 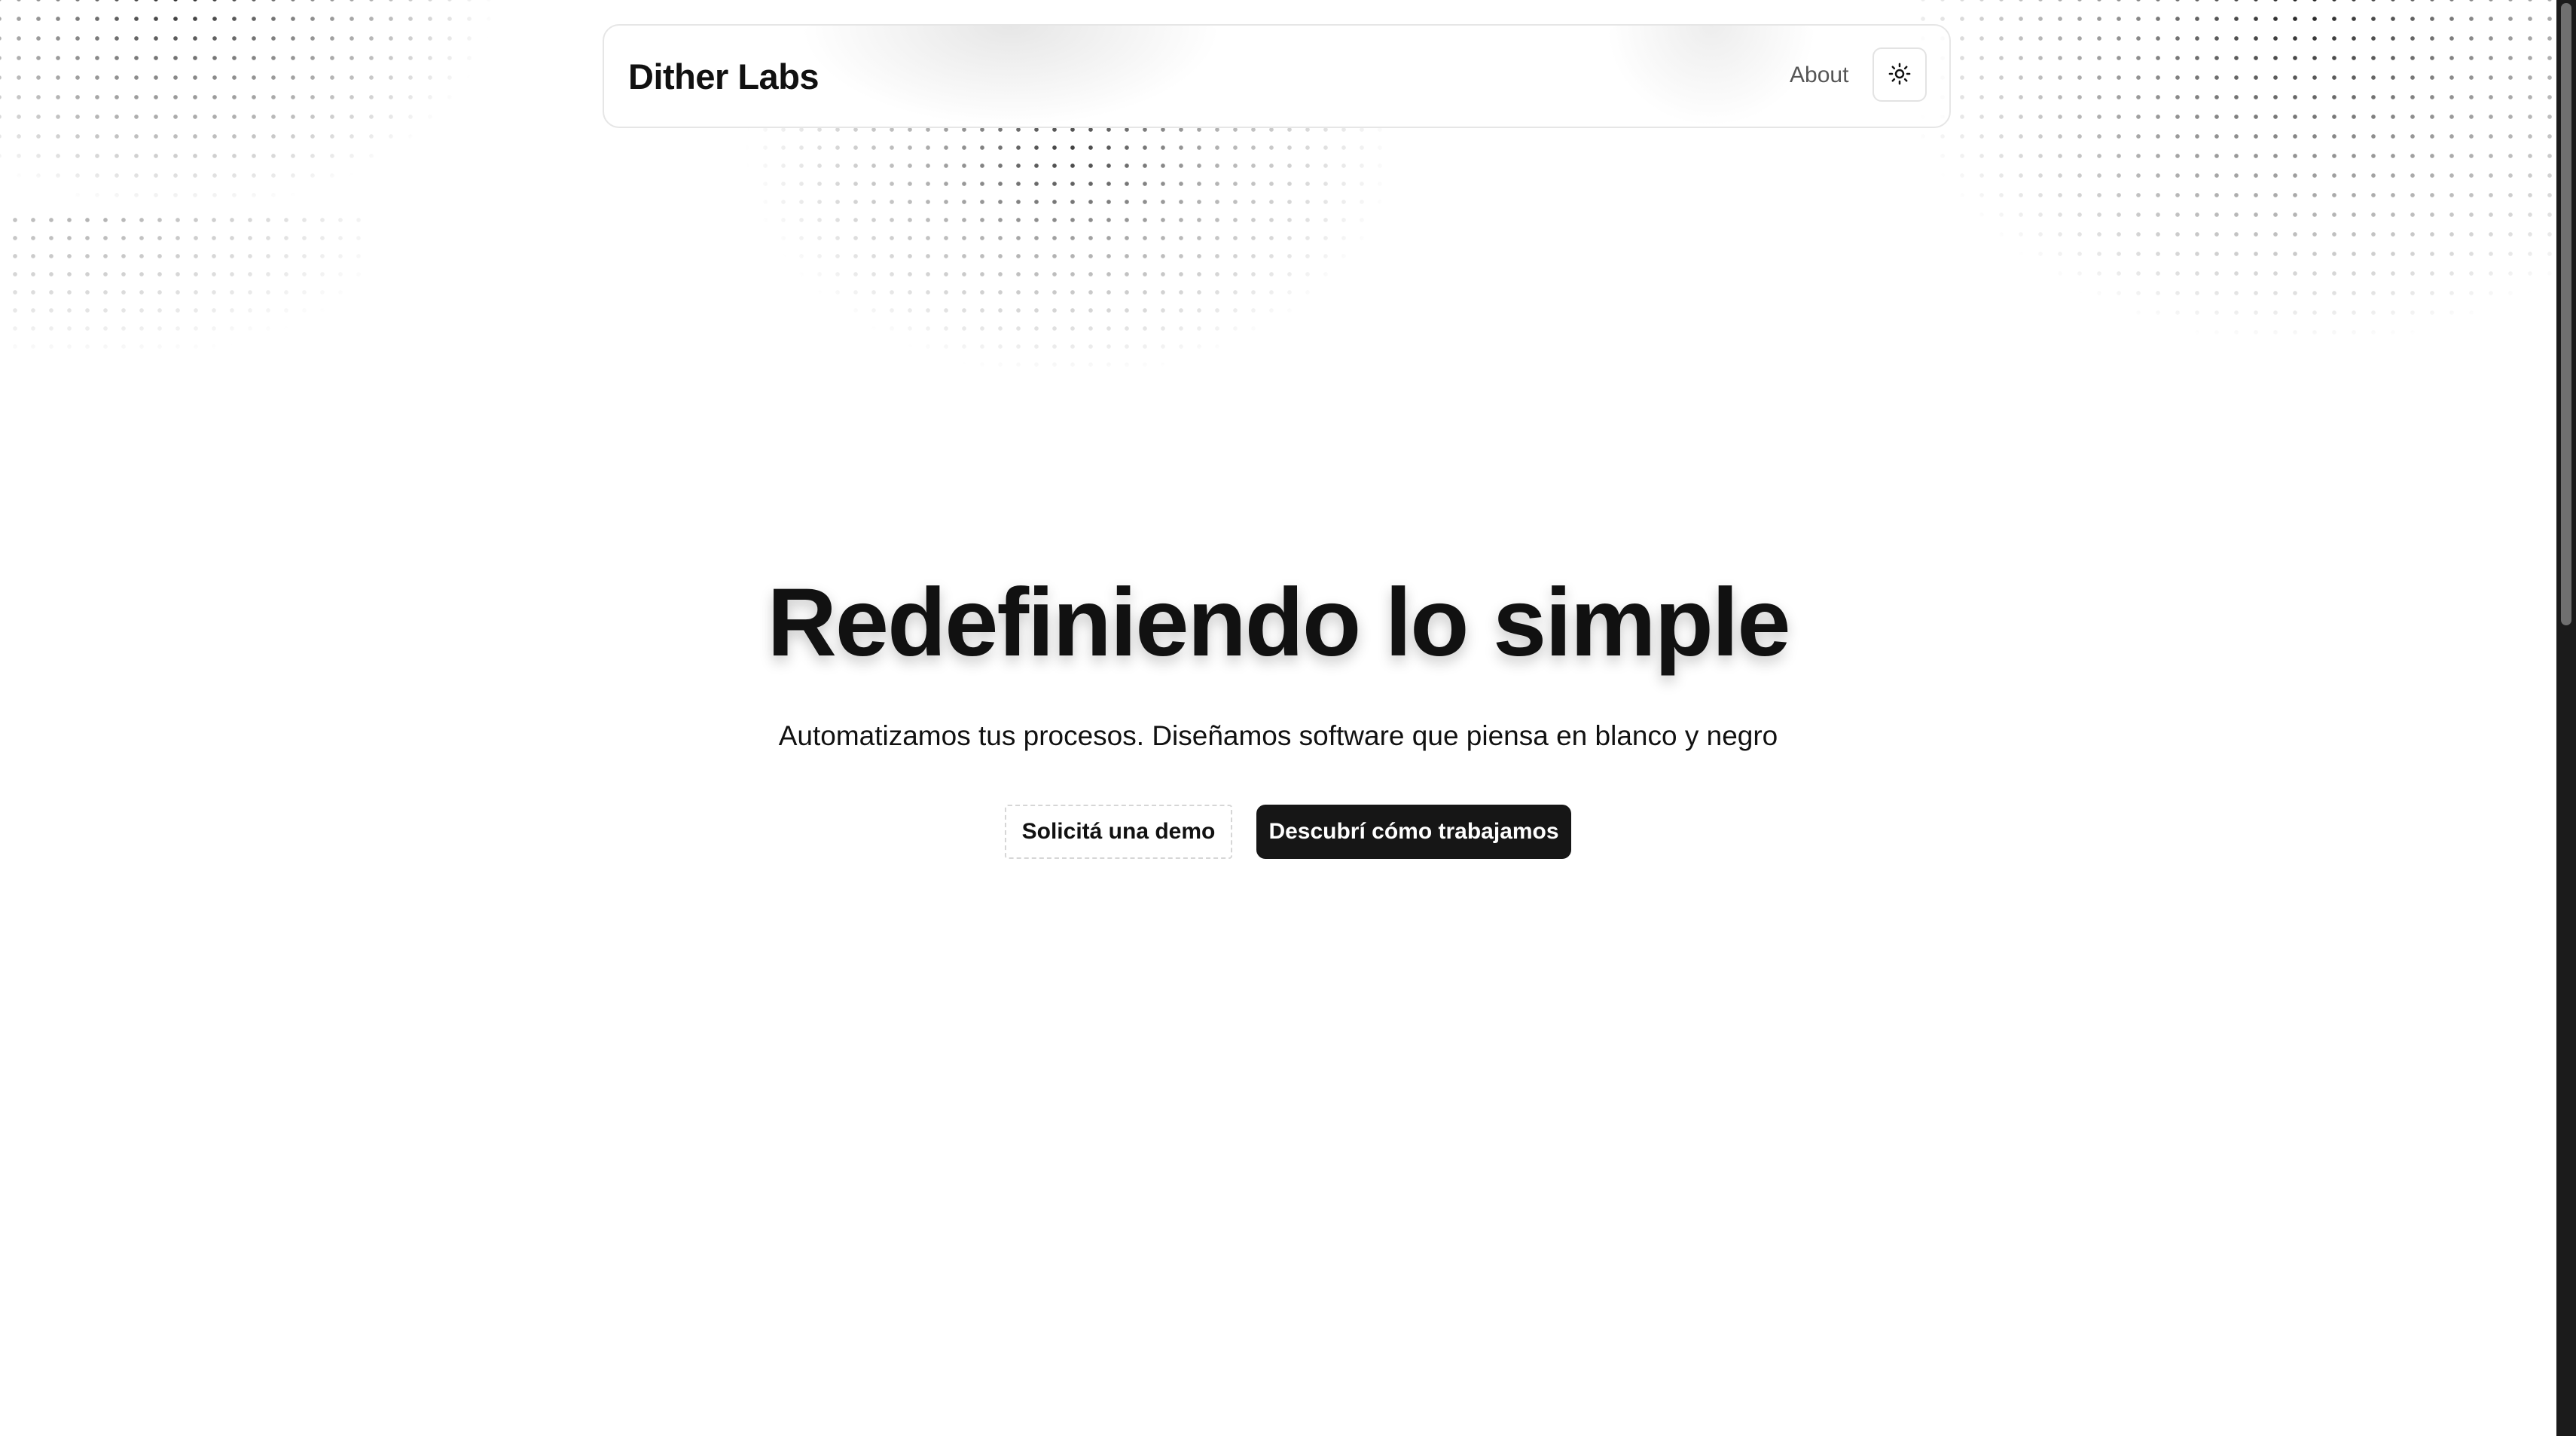 I want to click on hero-title: Redefiniendo lo simple, so click(x=1279, y=623).